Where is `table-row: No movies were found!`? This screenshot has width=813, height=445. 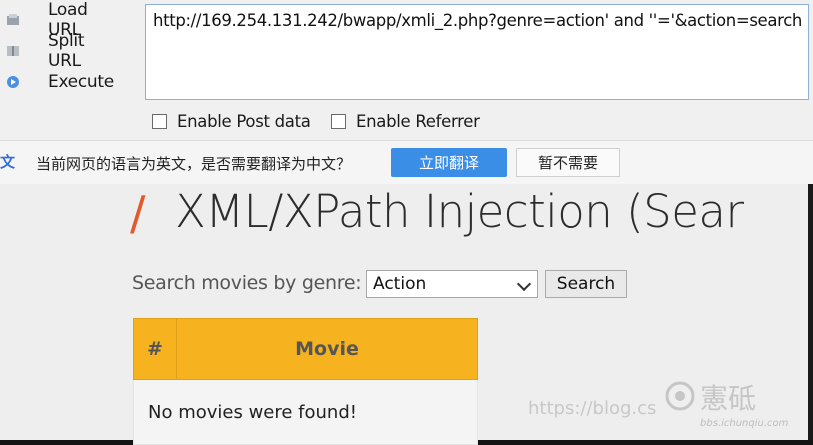
table-row: No movies were found! is located at coordinates (305, 412).